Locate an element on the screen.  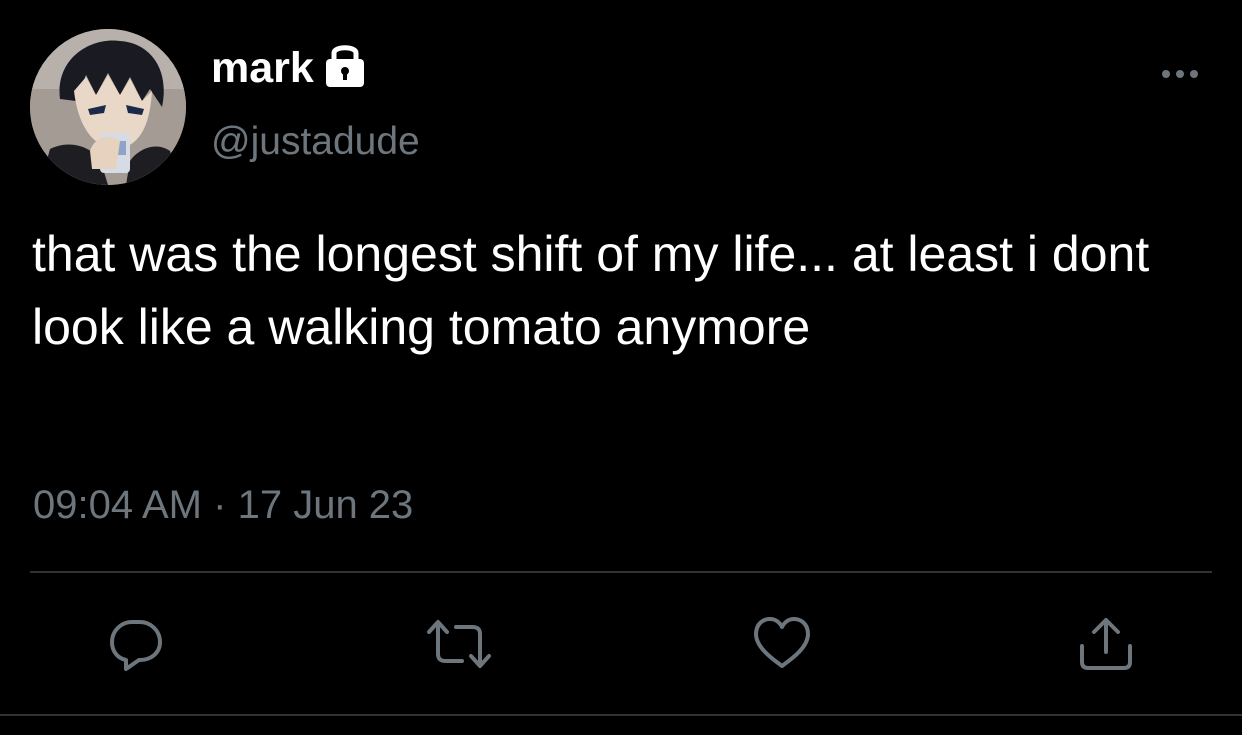
display-name: mark is located at coordinates (262, 68).